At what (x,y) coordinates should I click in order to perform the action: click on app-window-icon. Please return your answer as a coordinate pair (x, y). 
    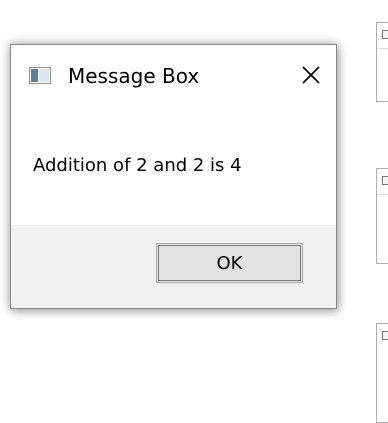
    Looking at the image, I should click on (40, 75).